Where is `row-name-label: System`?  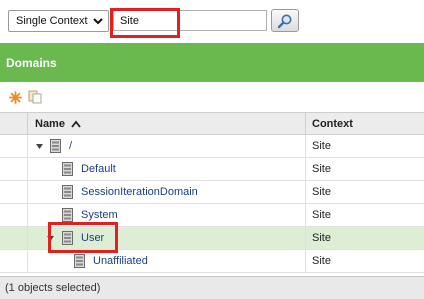
row-name-label: System is located at coordinates (99, 215).